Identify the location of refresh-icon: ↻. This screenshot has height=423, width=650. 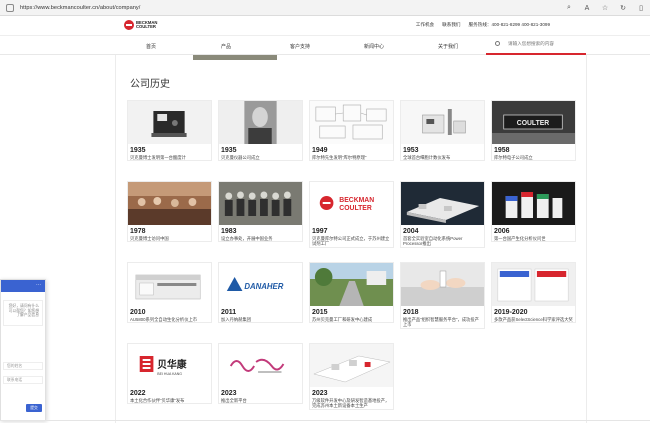
(623, 8).